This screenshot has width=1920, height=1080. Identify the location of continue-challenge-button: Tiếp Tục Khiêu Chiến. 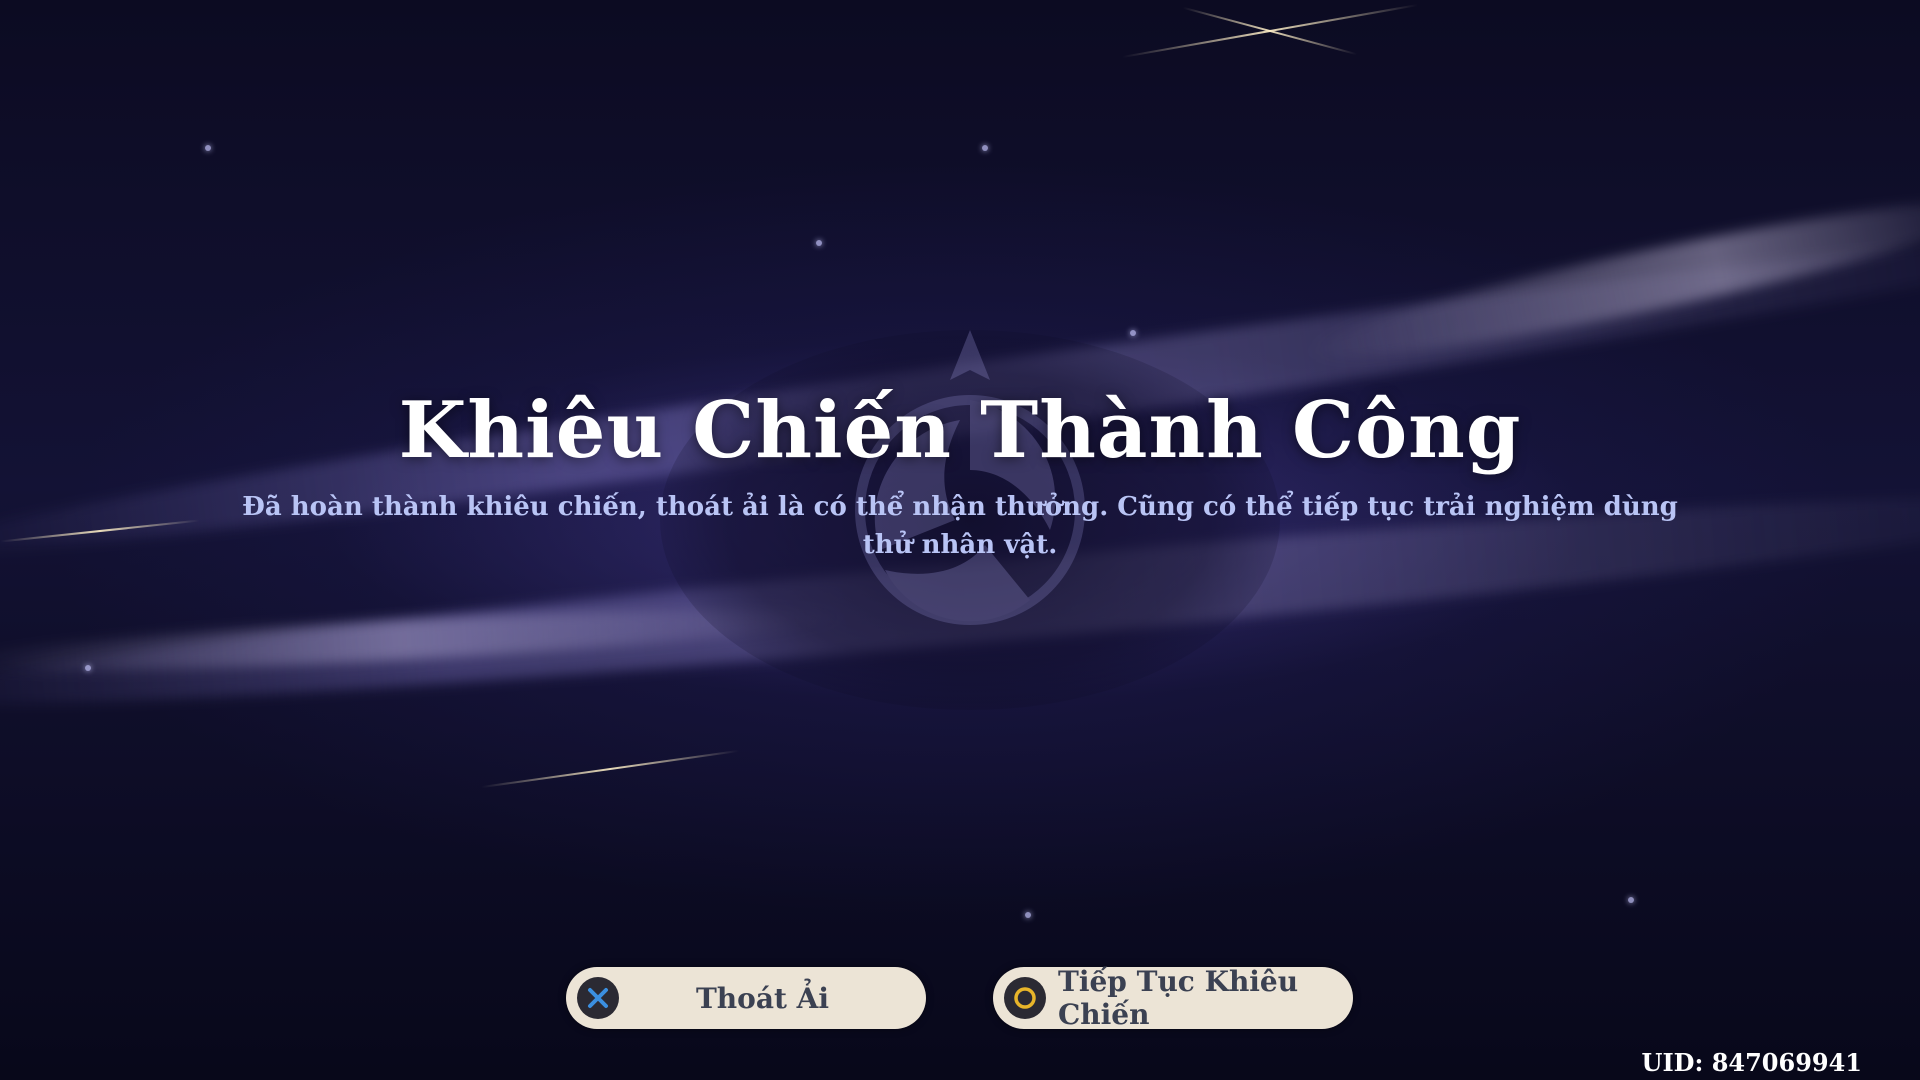
(1173, 998).